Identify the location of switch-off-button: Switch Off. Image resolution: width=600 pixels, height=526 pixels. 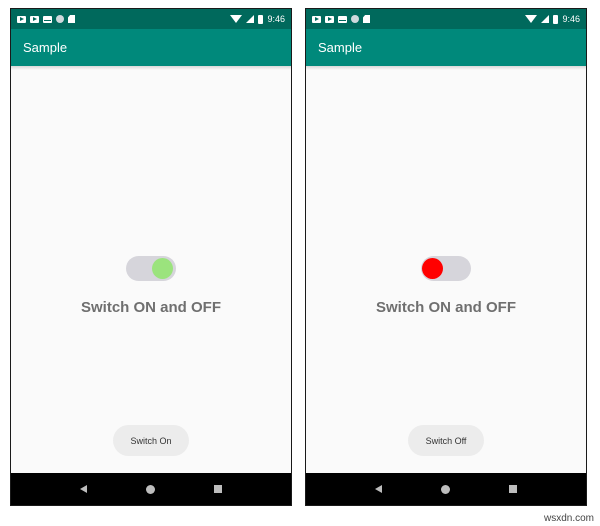
(446, 440).